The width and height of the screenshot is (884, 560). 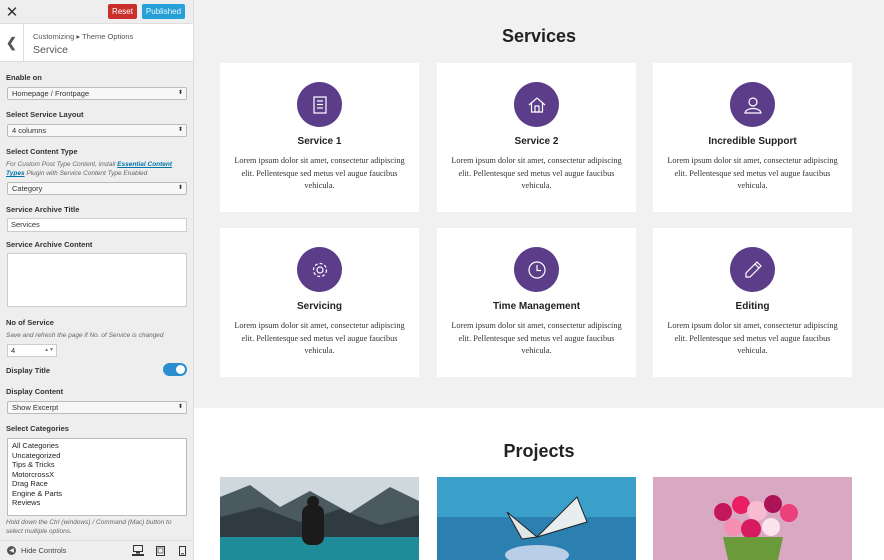 I want to click on category-option: Engine & Parts, so click(x=97, y=494).